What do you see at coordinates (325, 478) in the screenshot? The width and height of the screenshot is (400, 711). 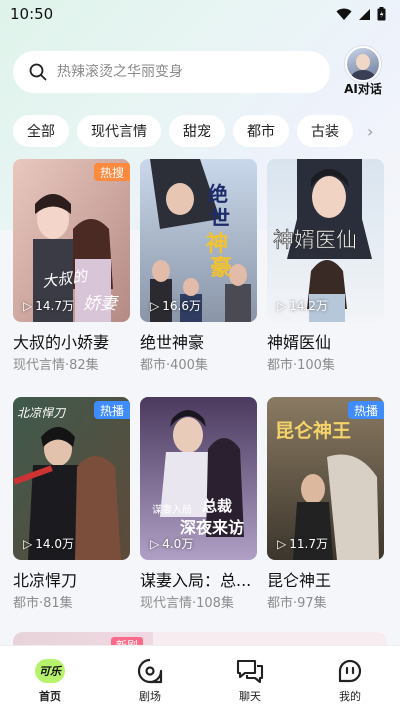 I see `drama-poster: 昆仑神王 热播 ▷ 11.7万` at bounding box center [325, 478].